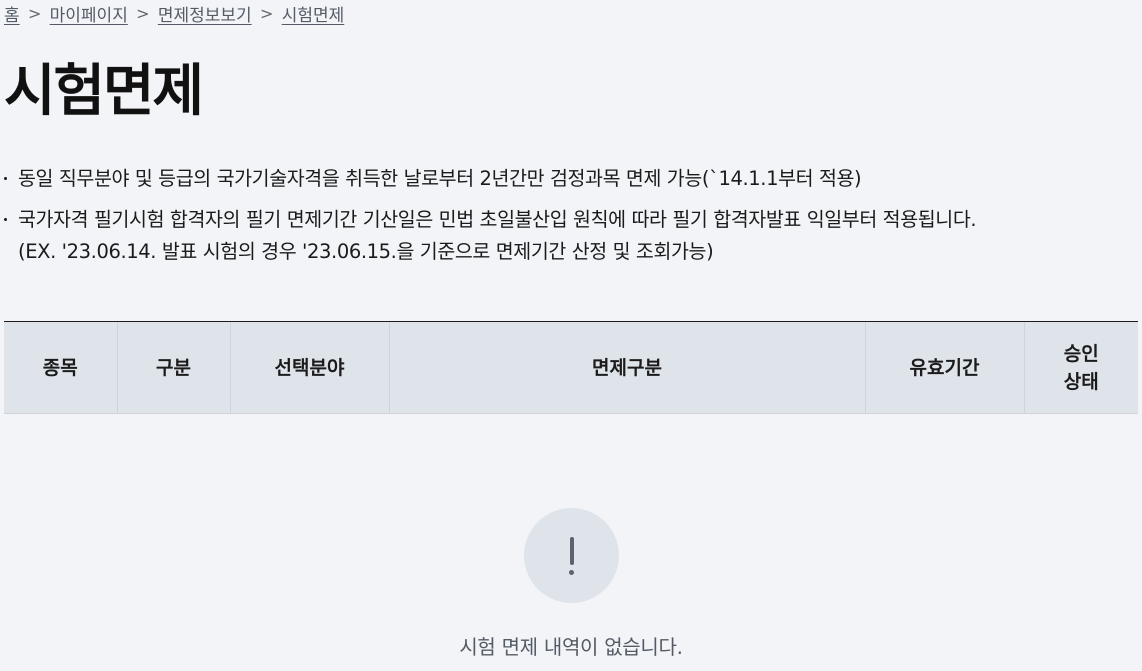 This screenshot has height=671, width=1142. I want to click on column-header-item: 종목, so click(61, 368).